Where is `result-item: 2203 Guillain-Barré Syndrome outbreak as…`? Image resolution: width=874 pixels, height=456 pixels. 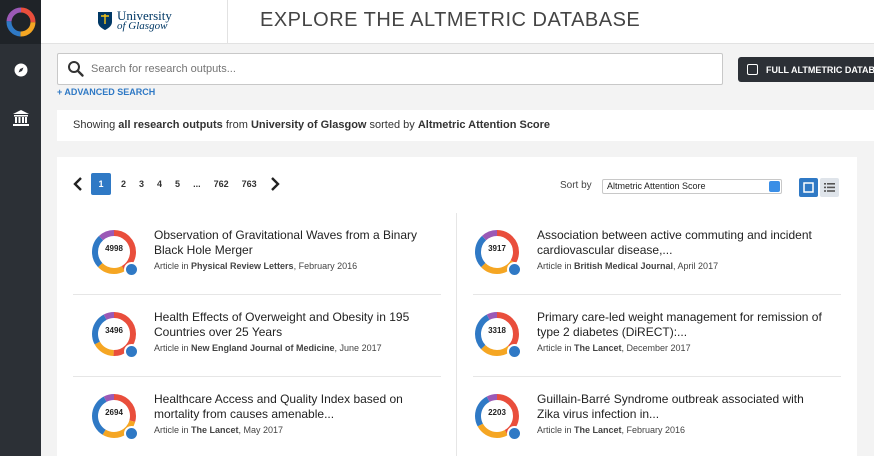
result-item: 2203 Guillain-Barré Syndrome outbreak as… is located at coordinates (653, 424).